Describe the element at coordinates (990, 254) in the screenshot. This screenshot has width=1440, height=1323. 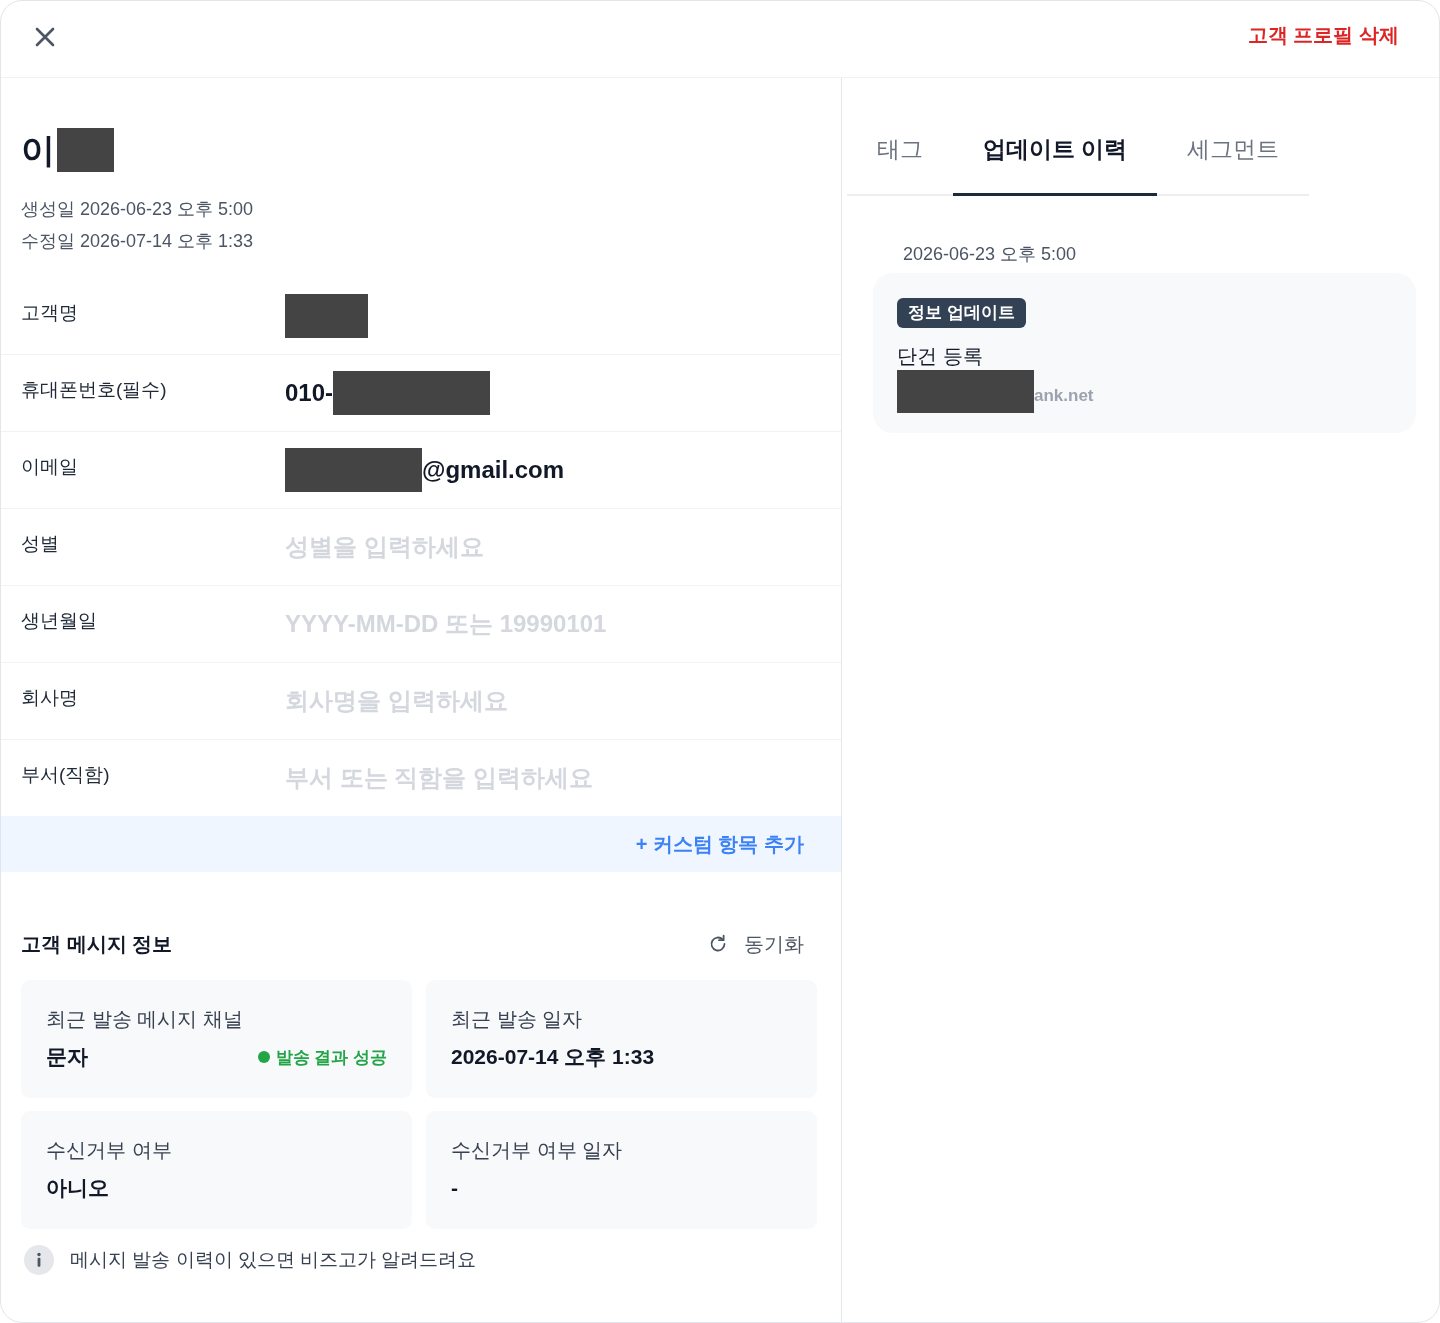
I see `history-date: 2026-06-23 오후 5:00` at that location.